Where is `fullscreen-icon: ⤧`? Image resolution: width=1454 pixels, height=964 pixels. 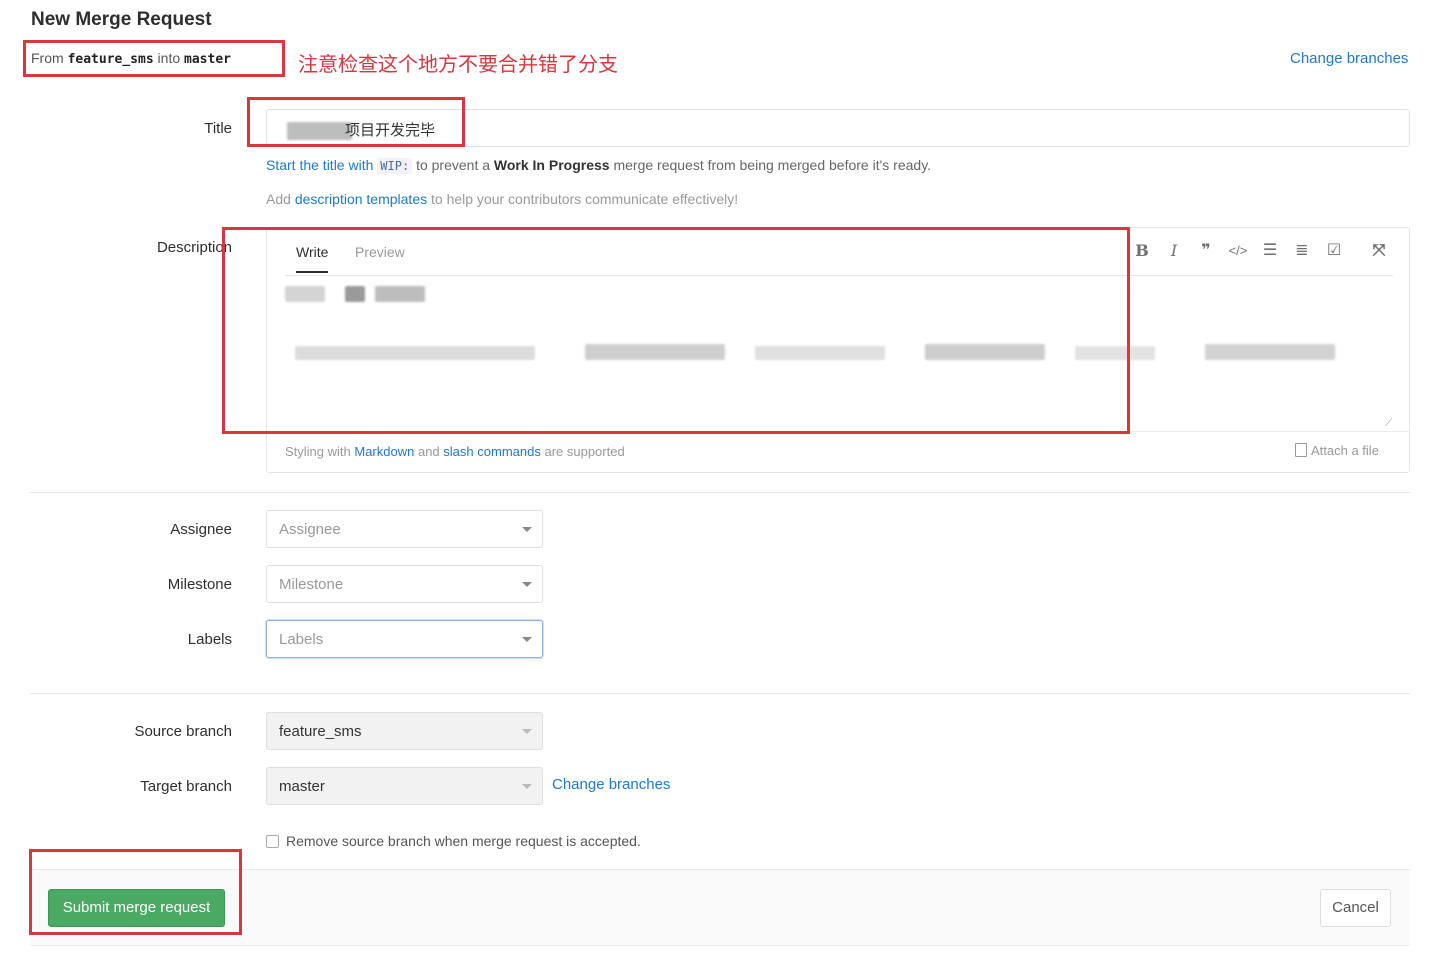 fullscreen-icon: ⤧ is located at coordinates (1379, 251).